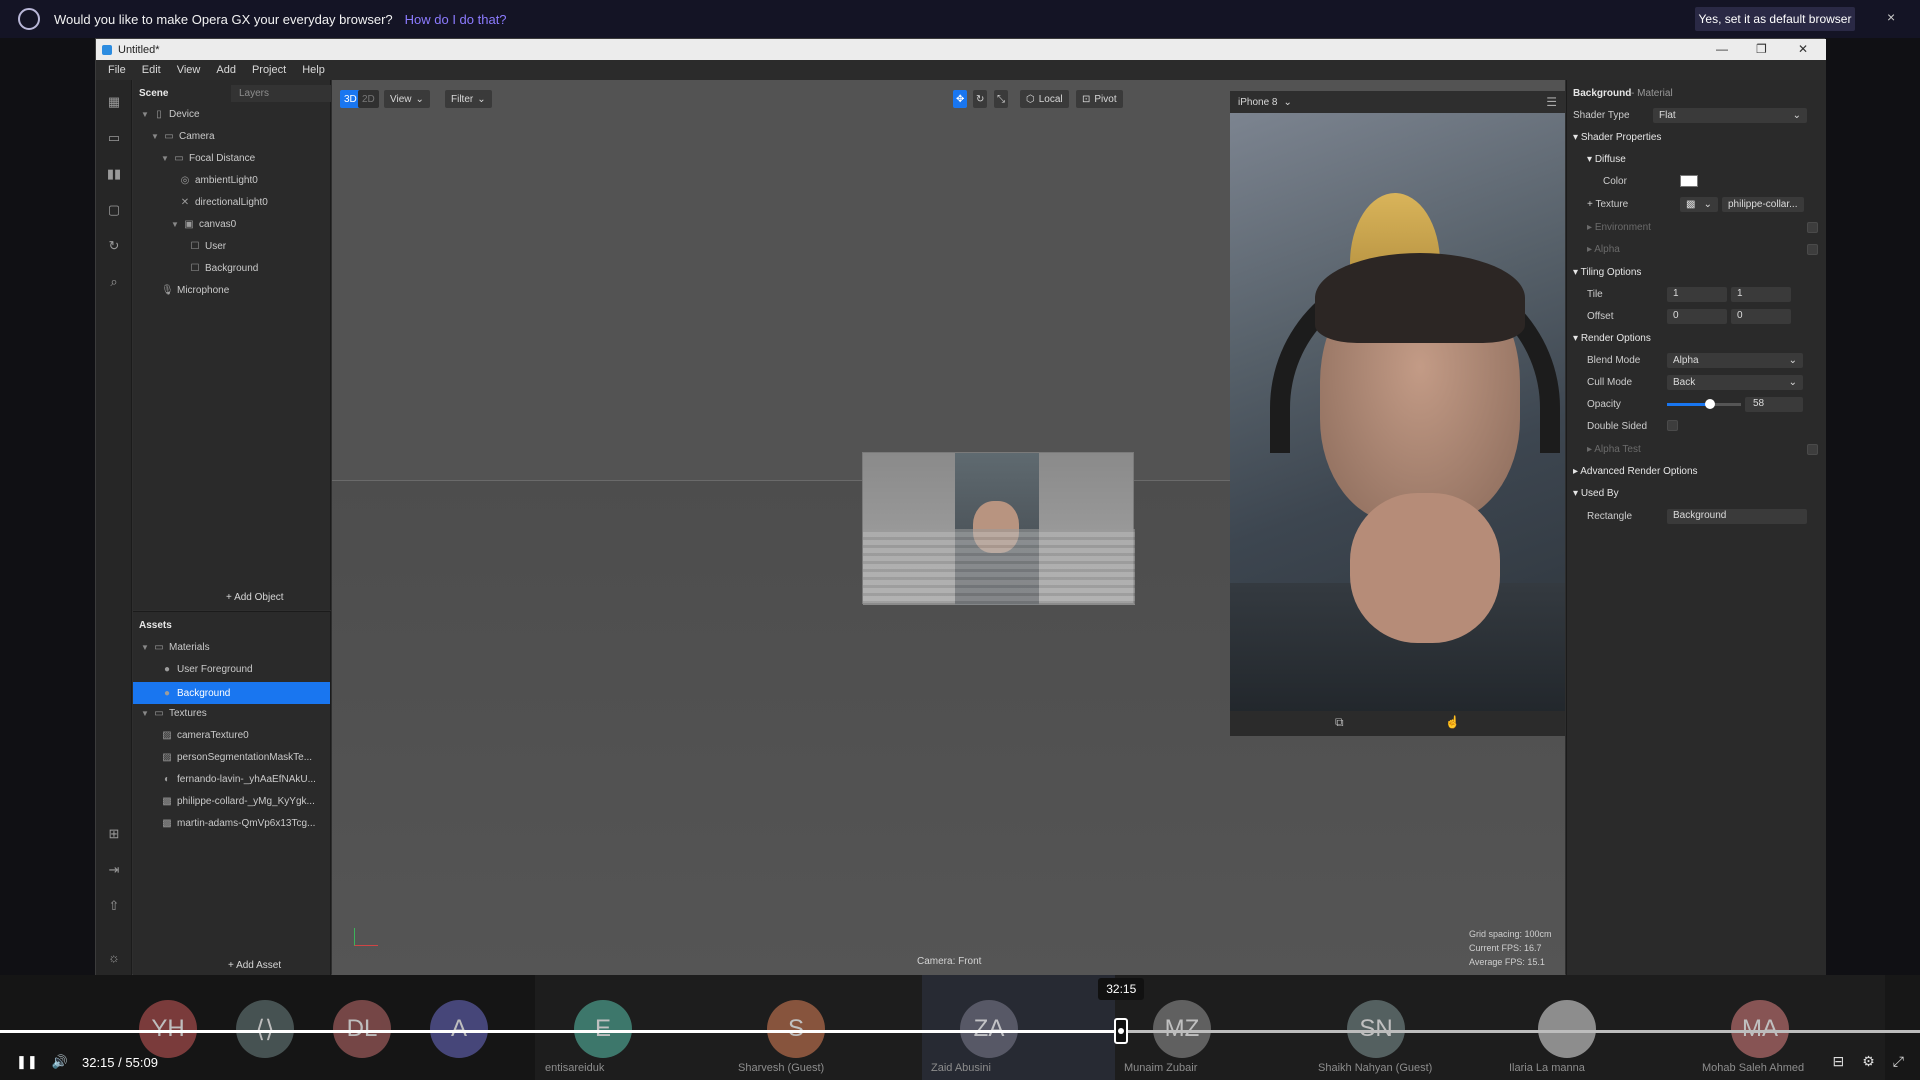 The width and height of the screenshot is (1920, 1080). Describe the element at coordinates (174, 713) in the screenshot. I see `asset-textures: ▼ ▭ Textures` at that location.